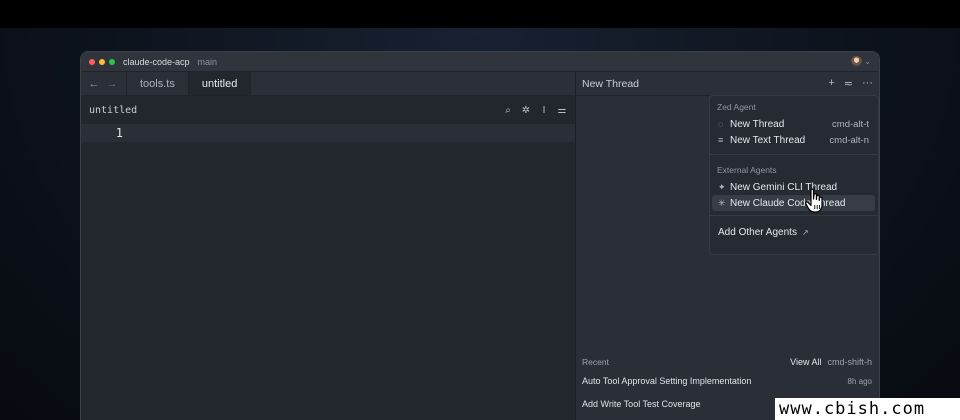  I want to click on menu-item-label: New Text Thread, so click(768, 140).